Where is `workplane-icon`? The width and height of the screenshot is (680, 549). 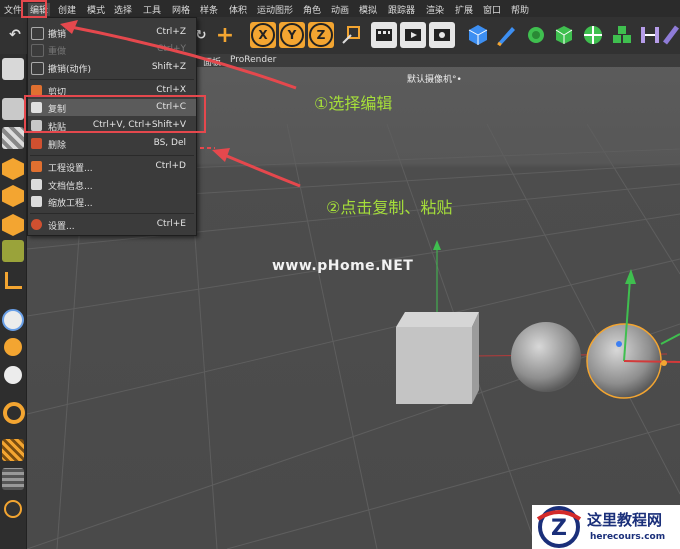
workplane-icon is located at coordinates (13, 450).